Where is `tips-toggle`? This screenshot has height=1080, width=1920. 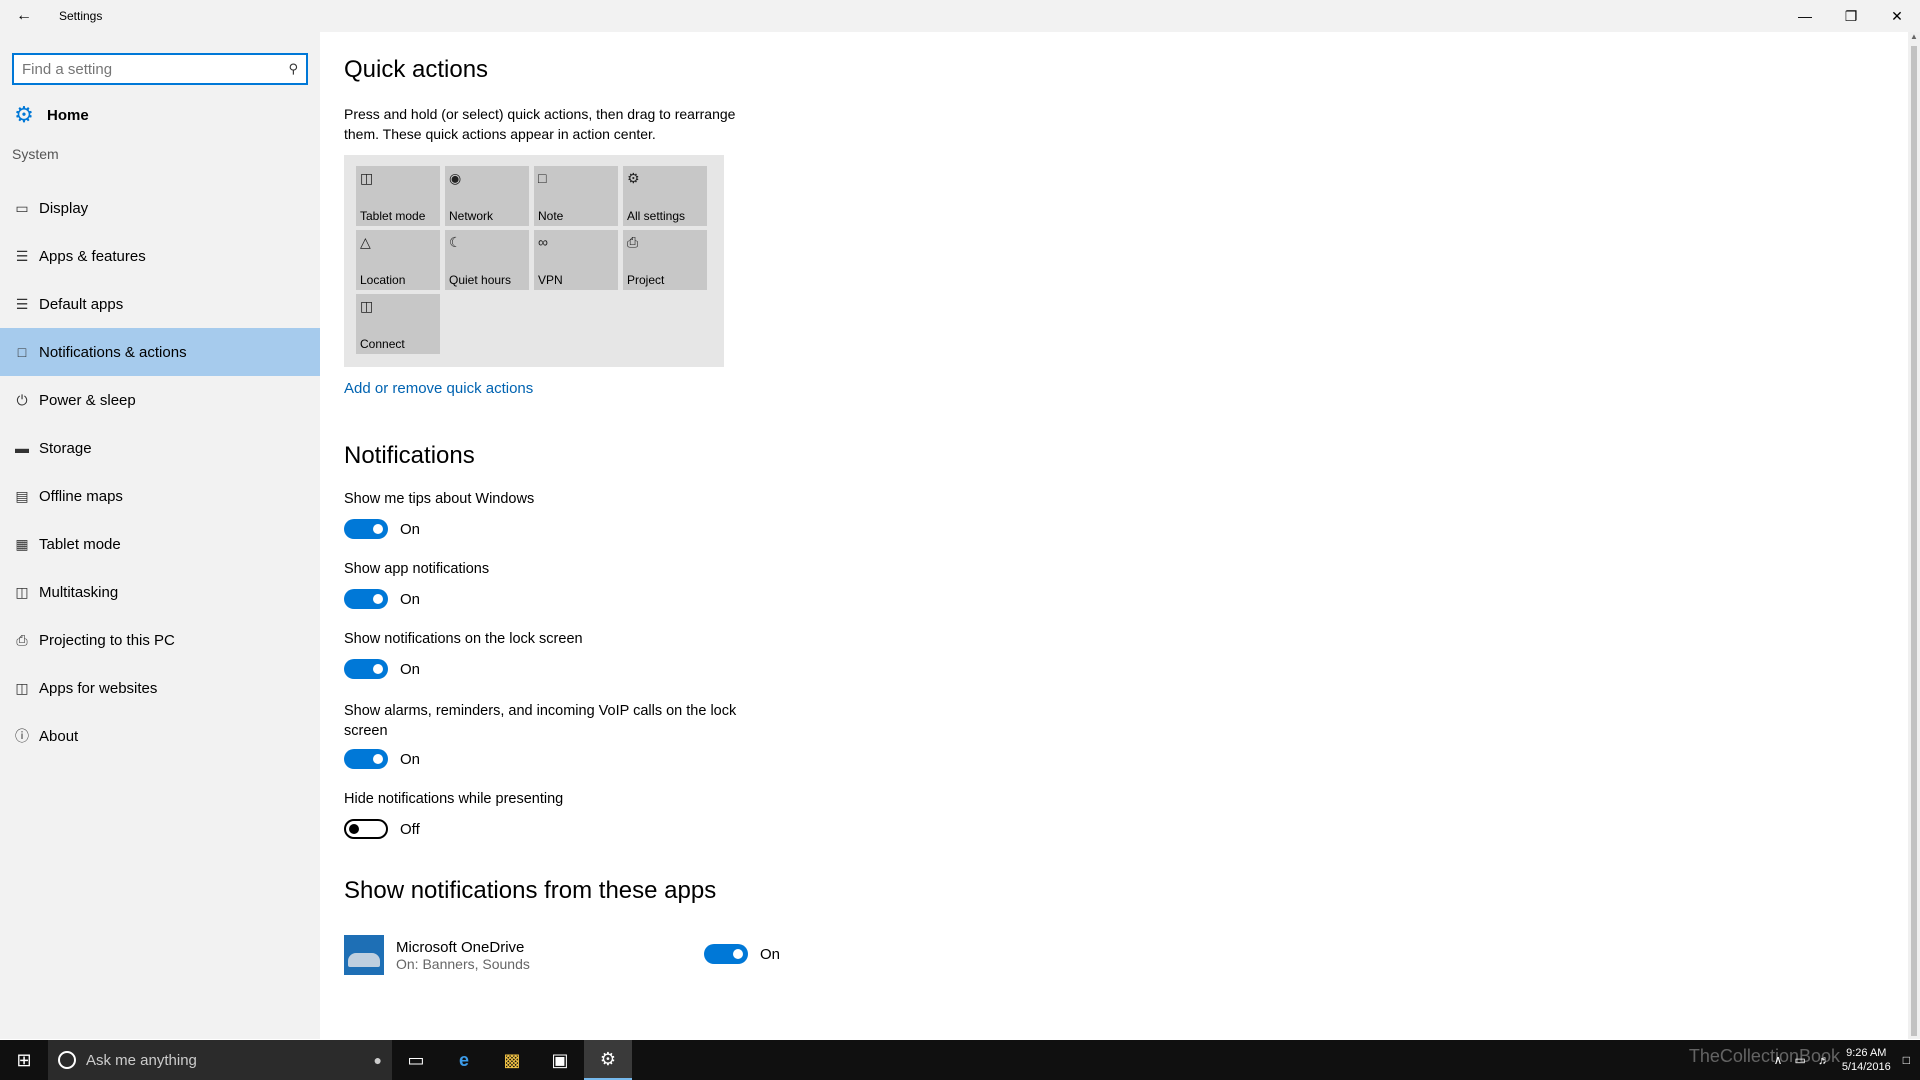
tips-toggle is located at coordinates (366, 529).